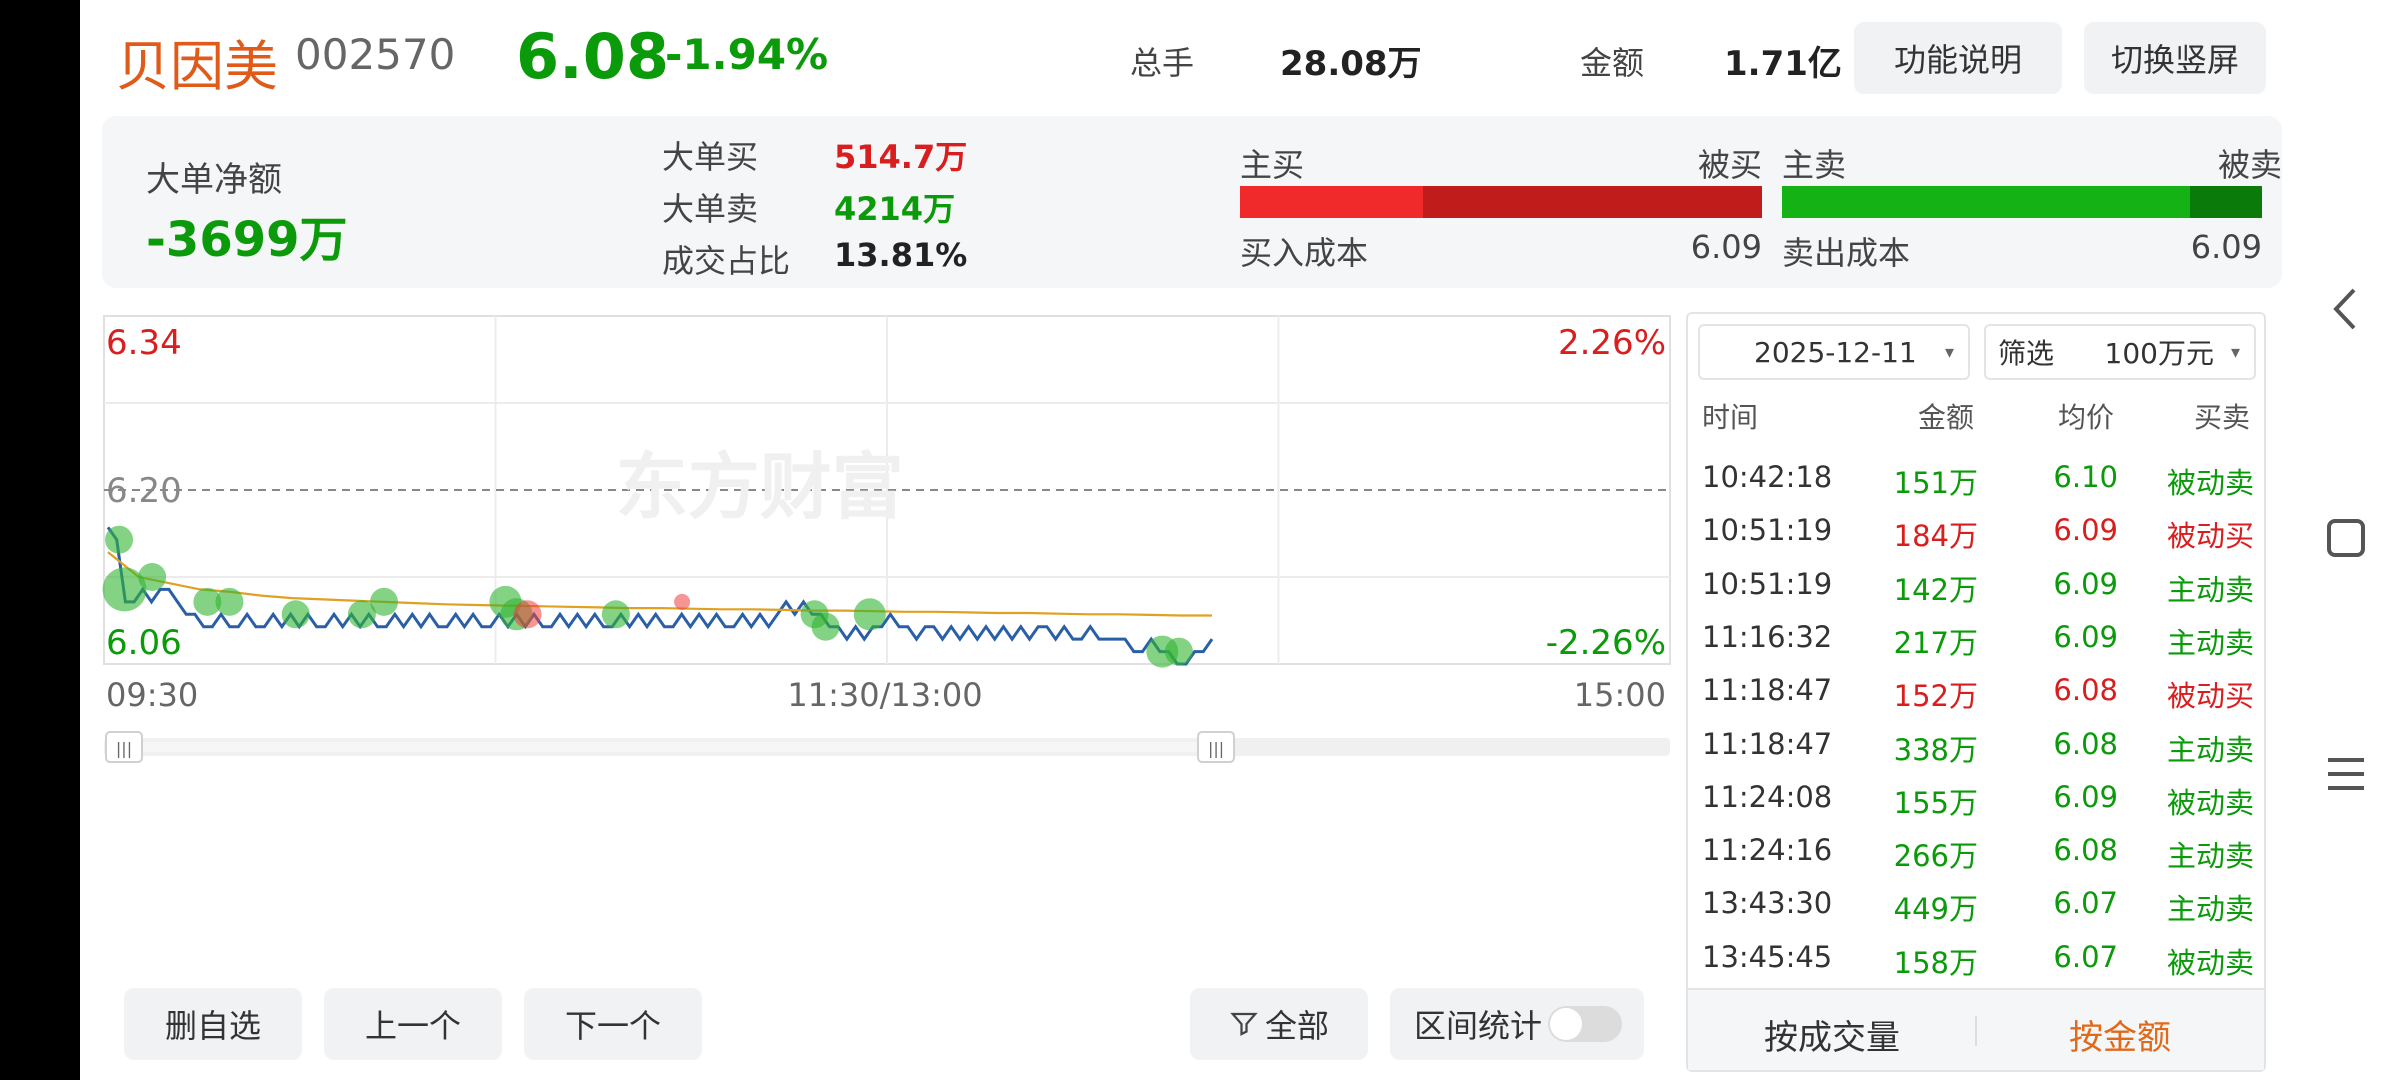 The image size is (2400, 1080). I want to click on tab-by-volume: 按成交量, so click(1832, 1034).